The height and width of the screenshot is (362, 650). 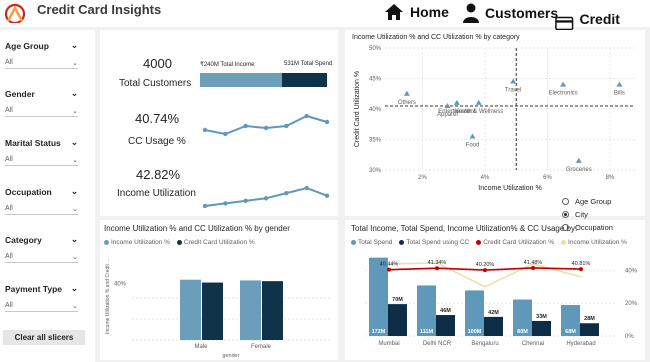 I want to click on bar-data-label: 28M, so click(x=589, y=319).